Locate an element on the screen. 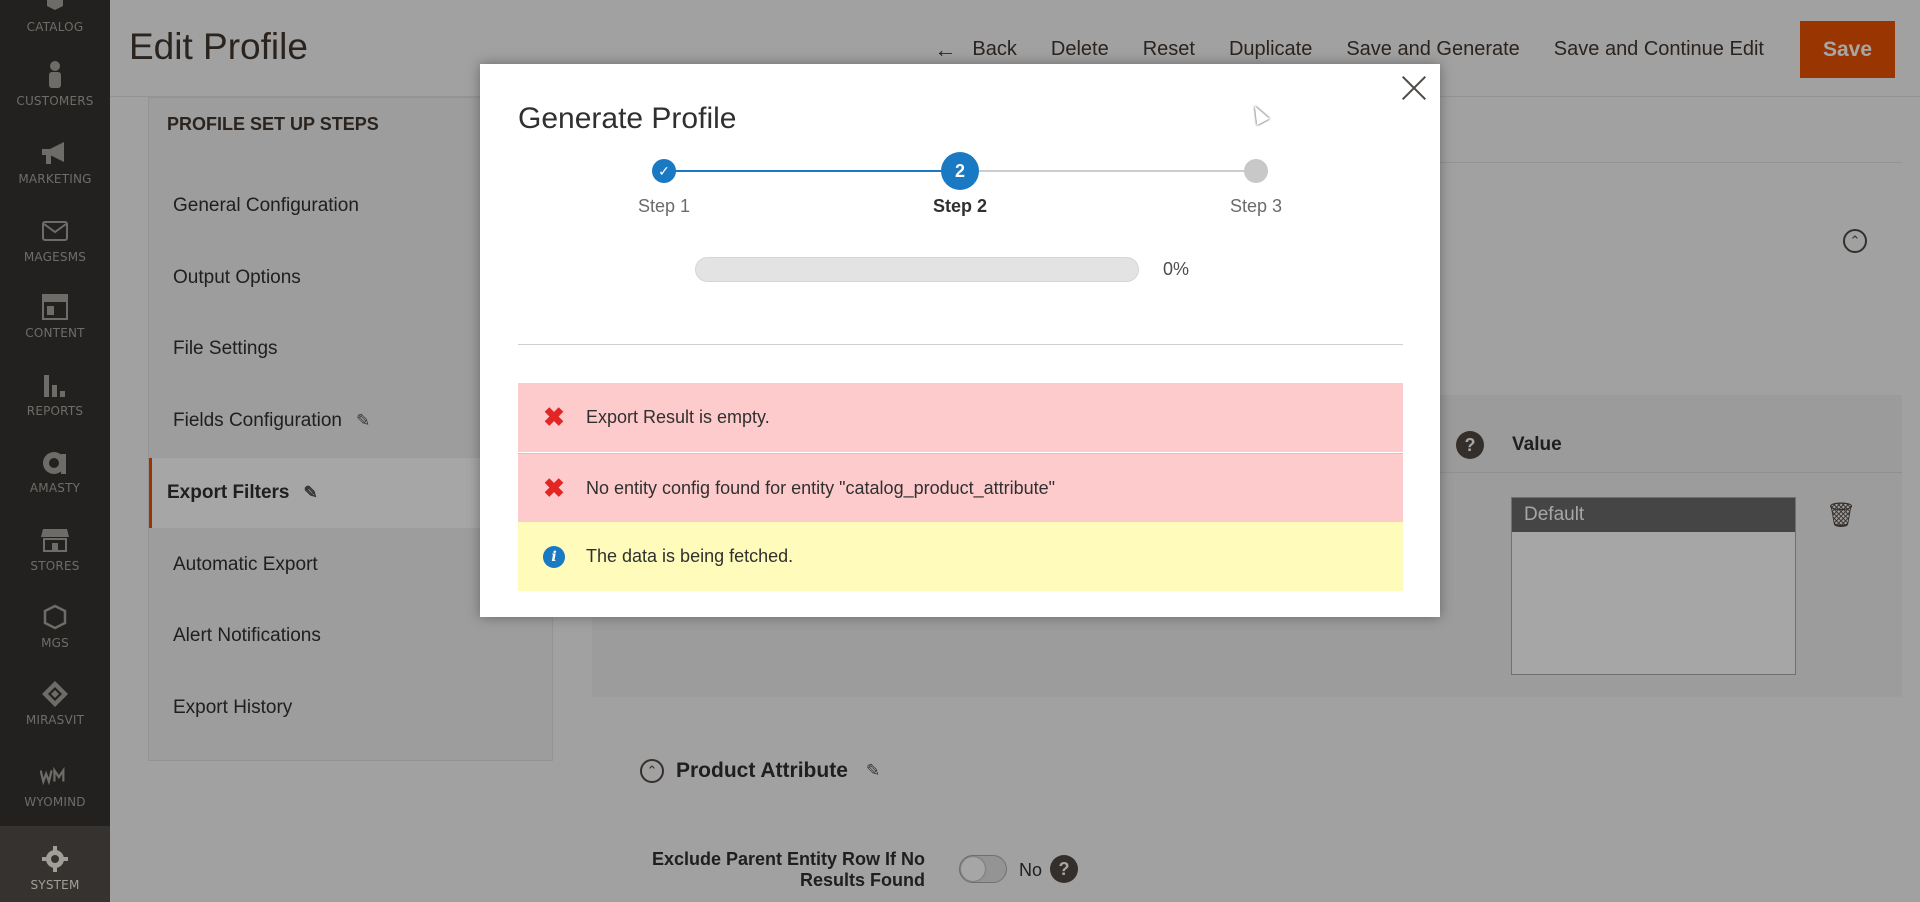 The width and height of the screenshot is (1920, 902). step-2-marker: 2 is located at coordinates (960, 171).